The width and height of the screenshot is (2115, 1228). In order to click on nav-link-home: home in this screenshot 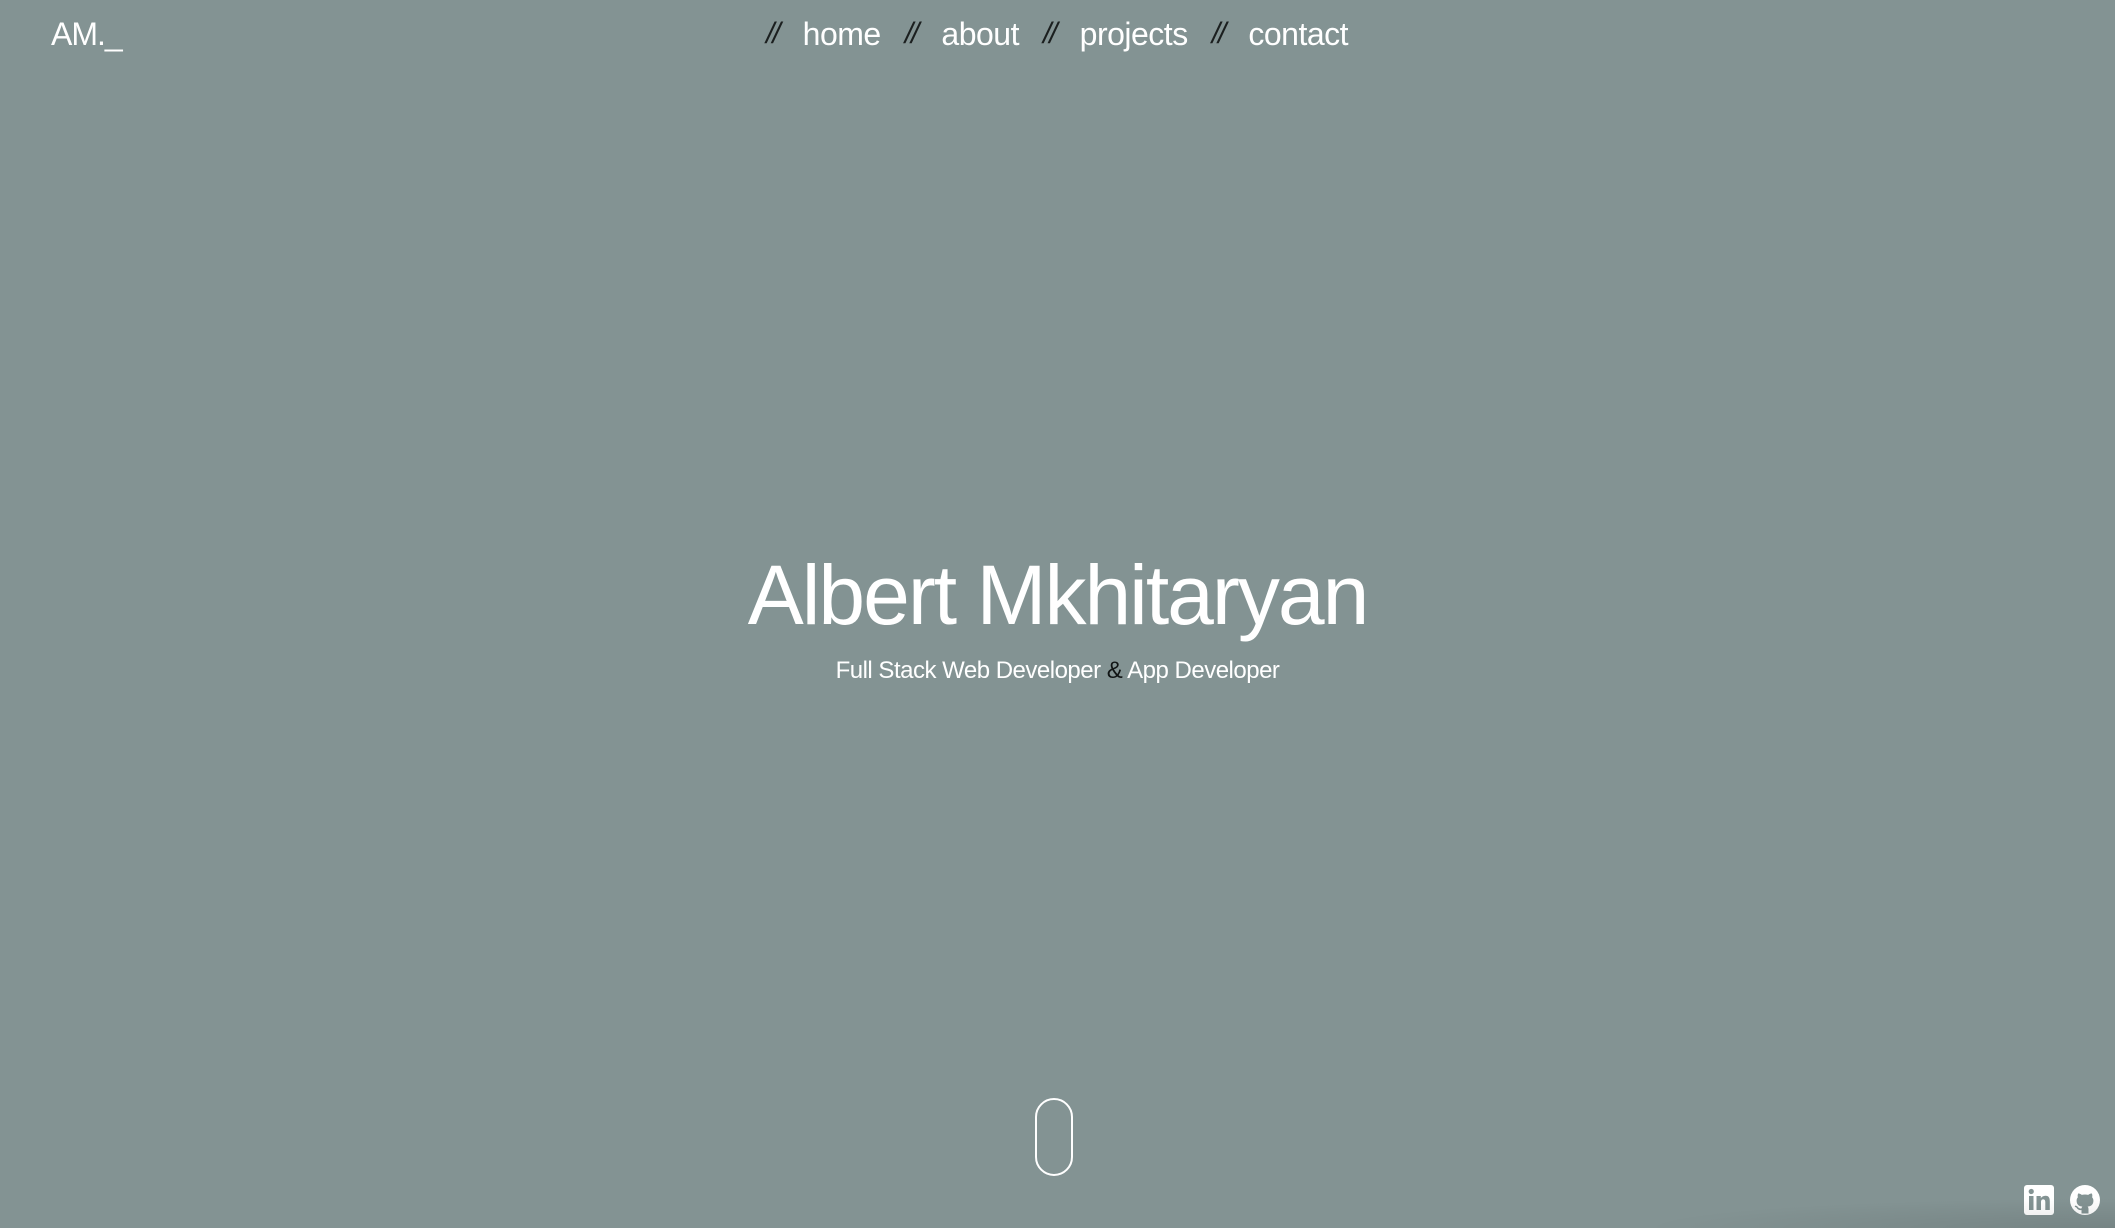, I will do `click(842, 34)`.